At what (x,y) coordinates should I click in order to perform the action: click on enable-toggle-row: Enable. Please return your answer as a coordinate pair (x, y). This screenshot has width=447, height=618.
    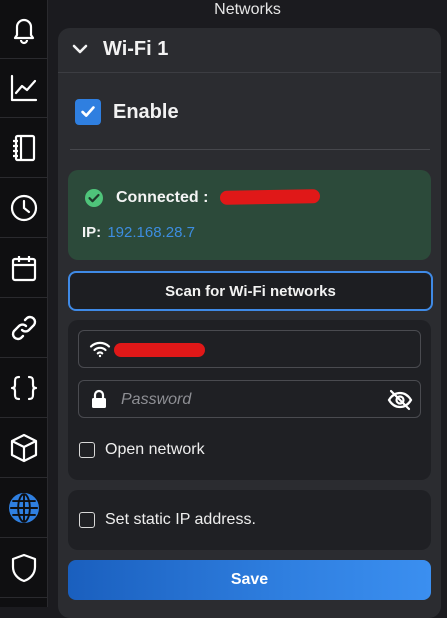
    Looking at the image, I should click on (127, 112).